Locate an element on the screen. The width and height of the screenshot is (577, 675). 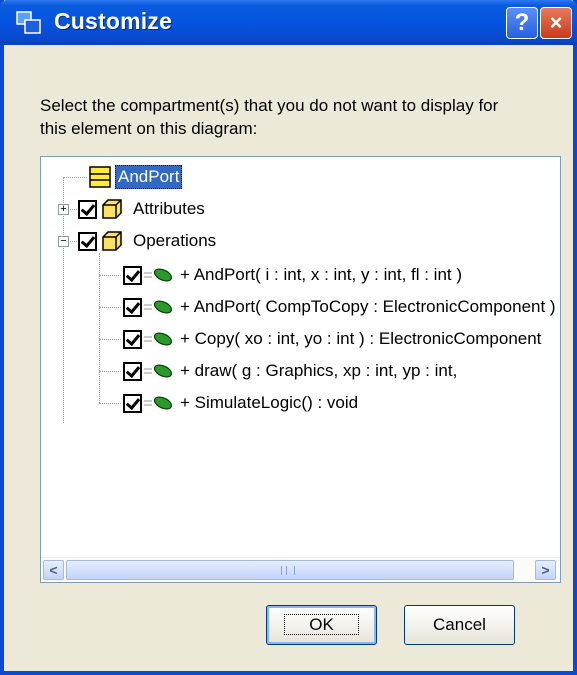
attributes-checkbox is located at coordinates (87, 209).